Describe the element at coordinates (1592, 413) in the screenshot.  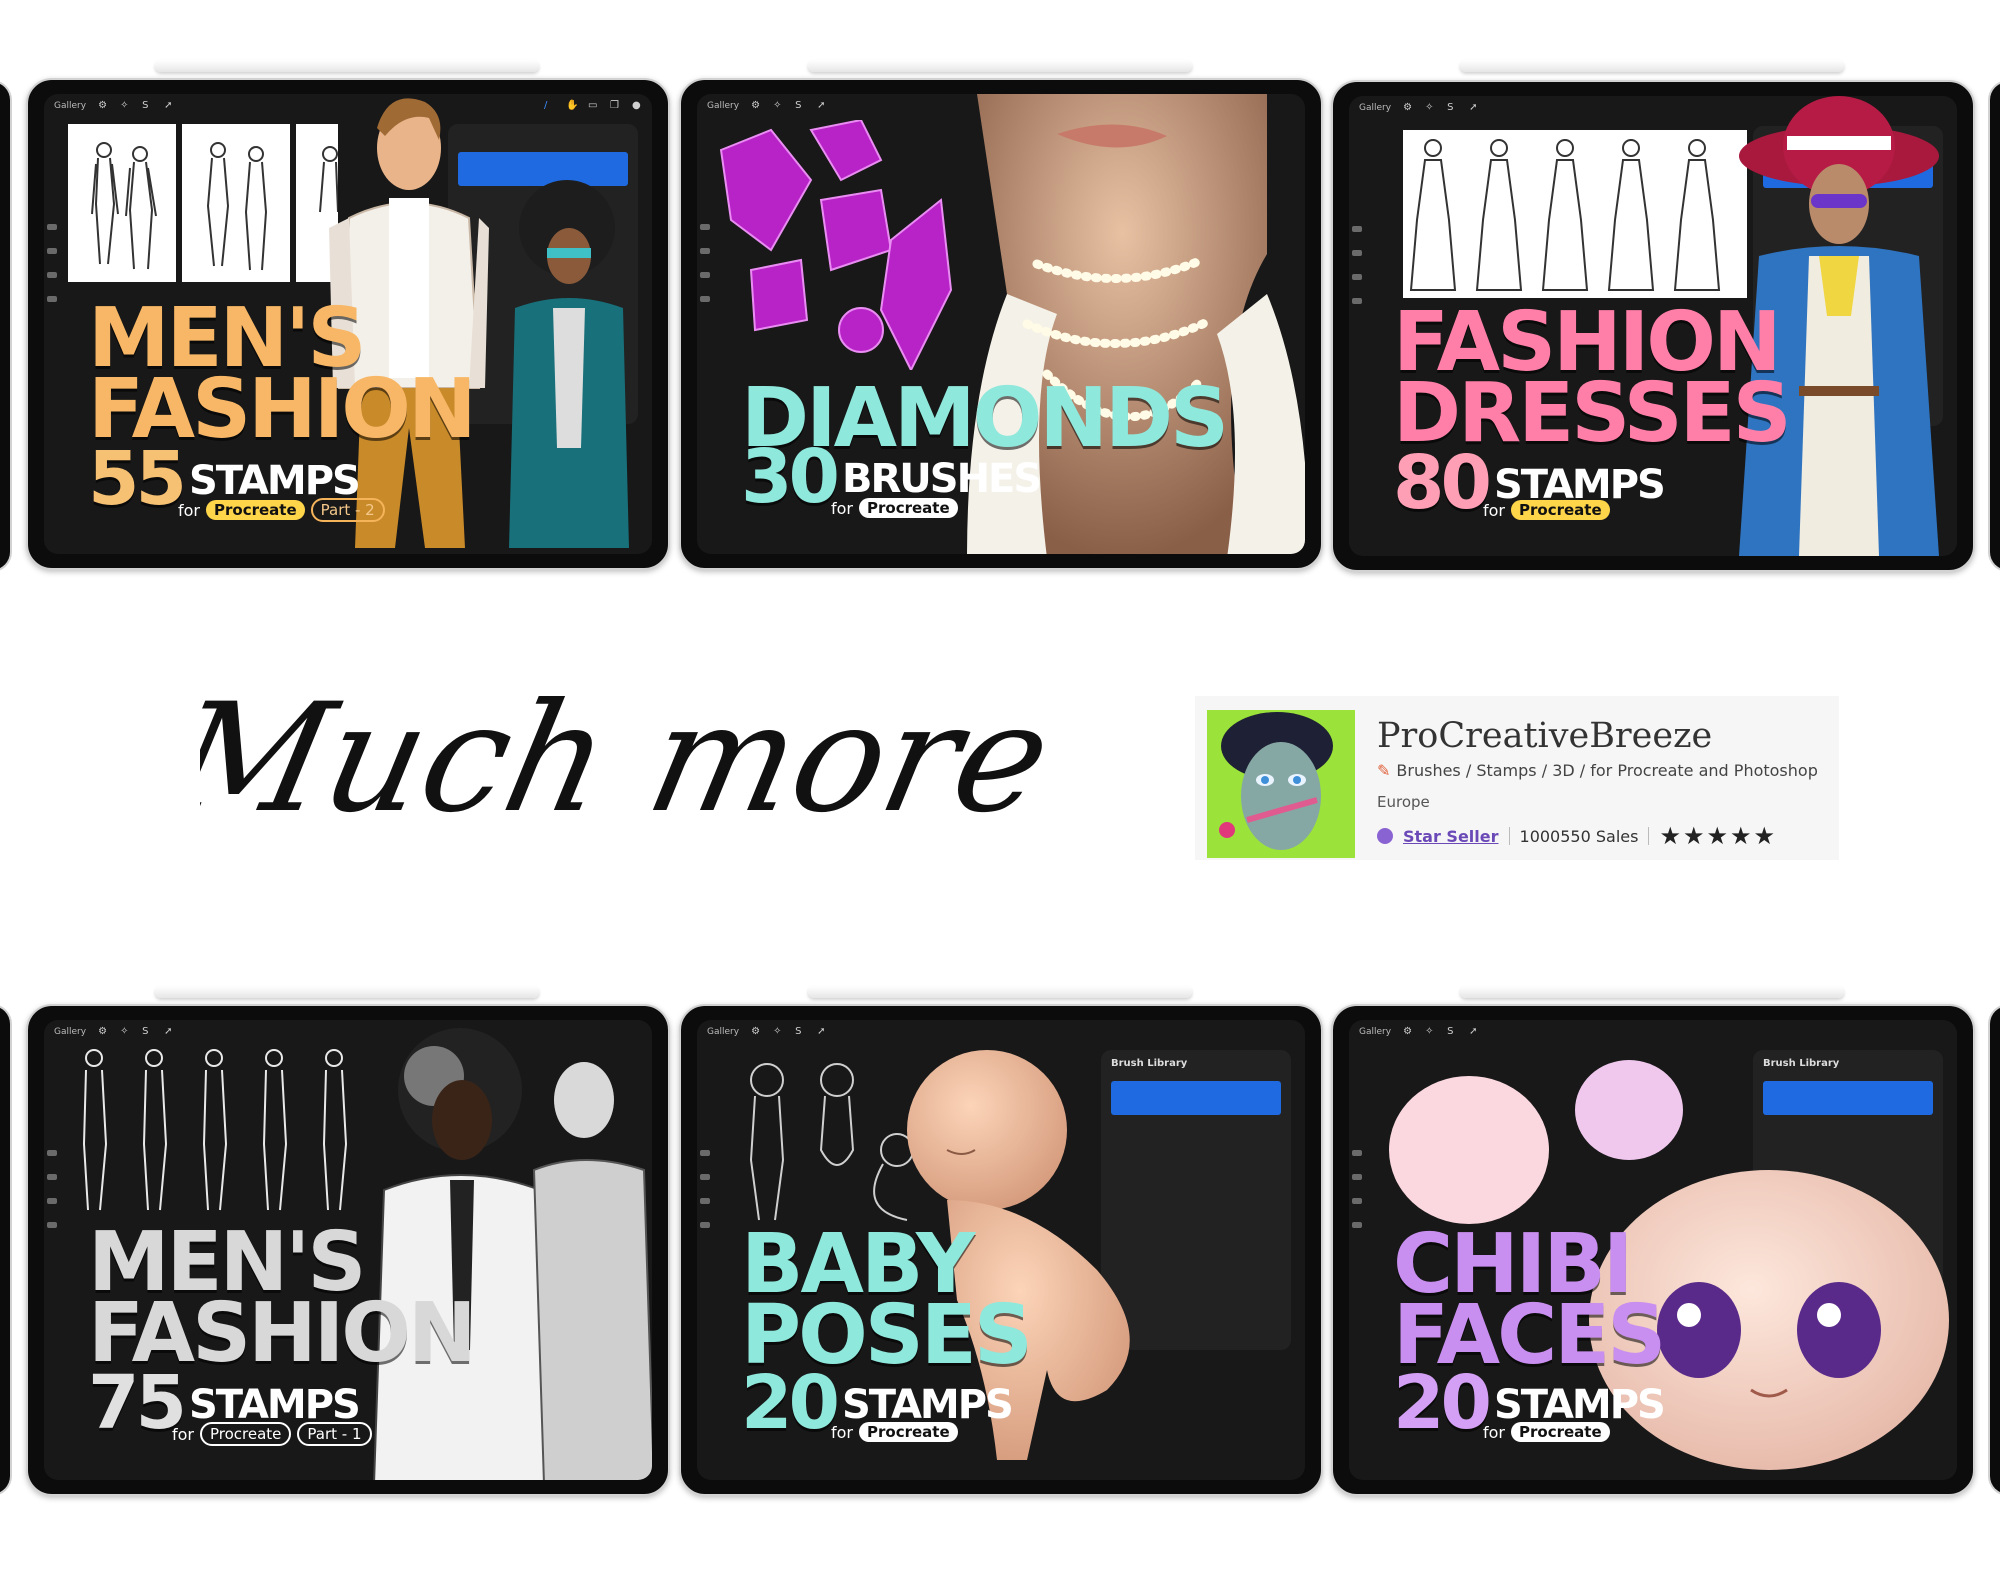
I see `title-line-2: DRESSES` at that location.